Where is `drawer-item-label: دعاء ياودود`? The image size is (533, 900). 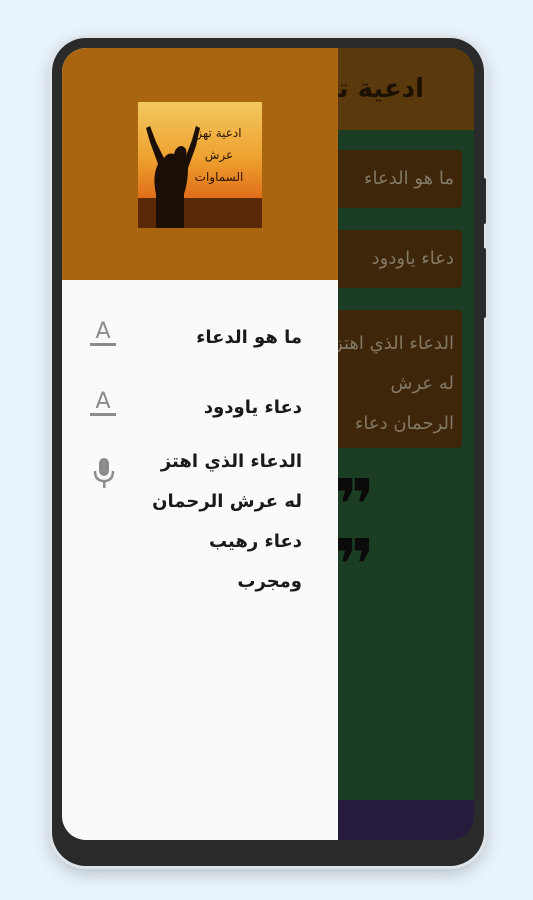 drawer-item-label: دعاء ياودود is located at coordinates (252, 407).